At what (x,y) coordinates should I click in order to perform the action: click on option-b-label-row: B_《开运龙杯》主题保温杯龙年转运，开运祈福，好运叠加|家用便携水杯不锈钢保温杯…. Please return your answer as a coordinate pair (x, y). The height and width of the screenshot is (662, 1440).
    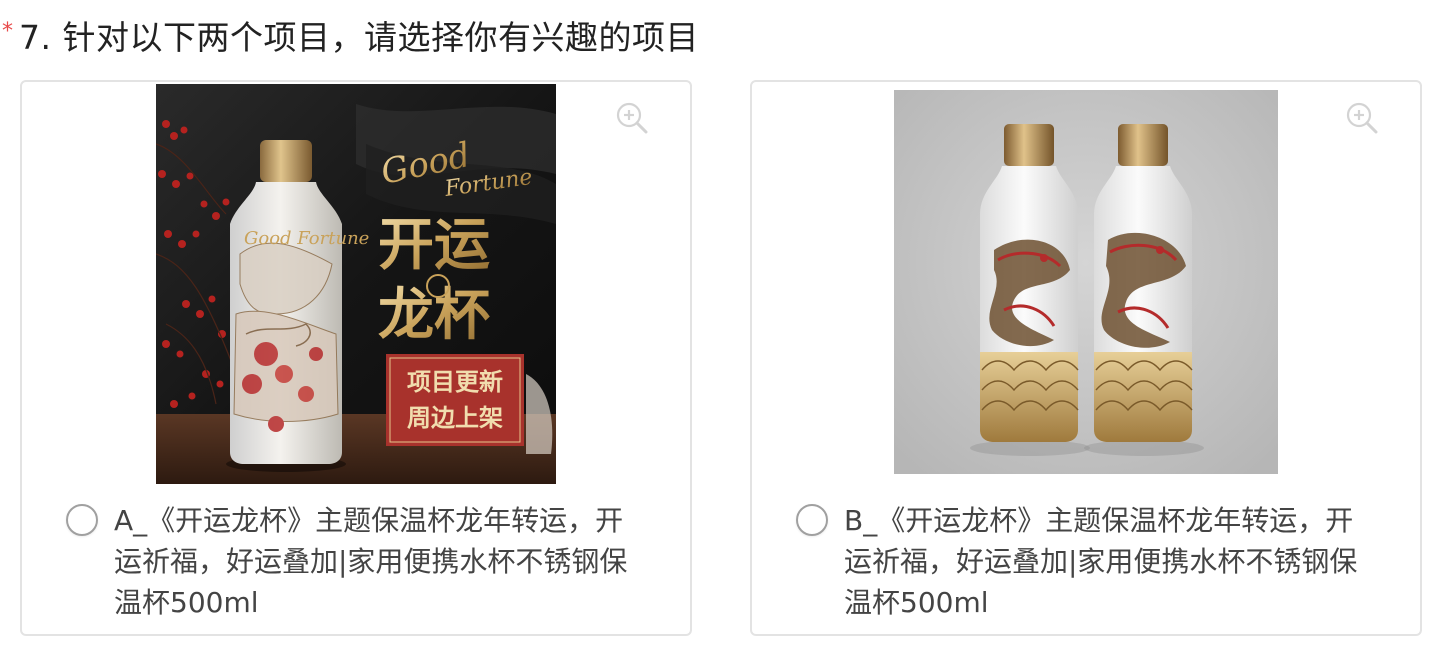
    Looking at the image, I should click on (1086, 561).